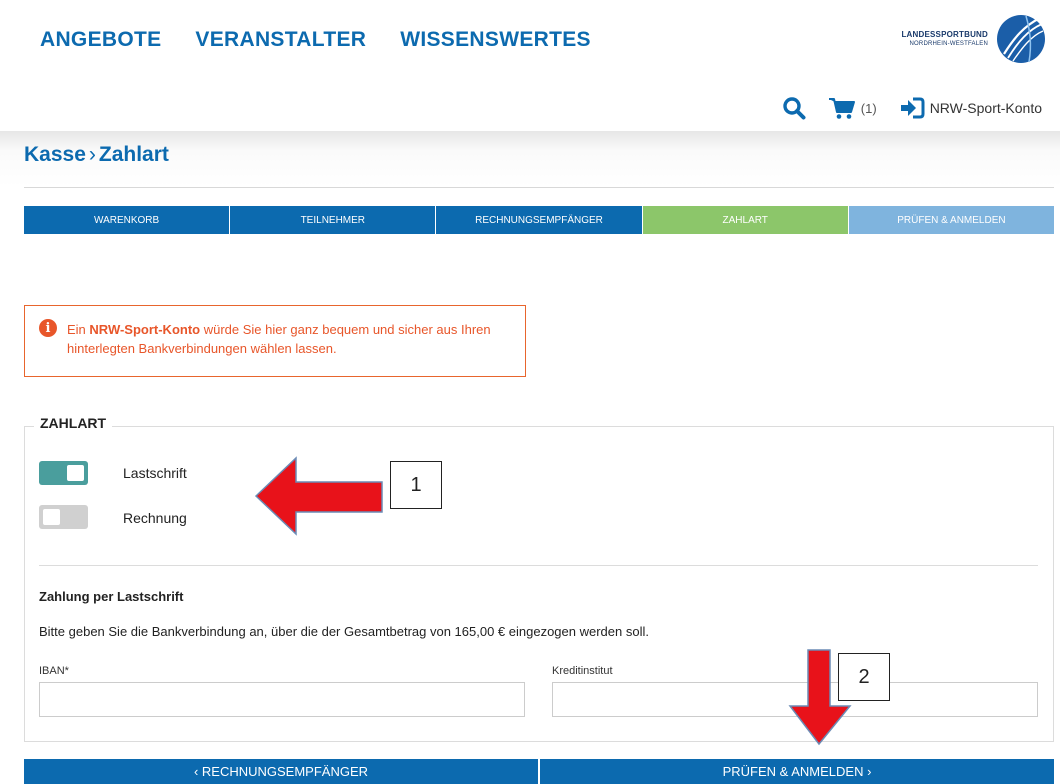 This screenshot has width=1060, height=784. Describe the element at coordinates (796, 771) in the screenshot. I see `next-button: PRÜFEN & ANMELDEN ›` at that location.